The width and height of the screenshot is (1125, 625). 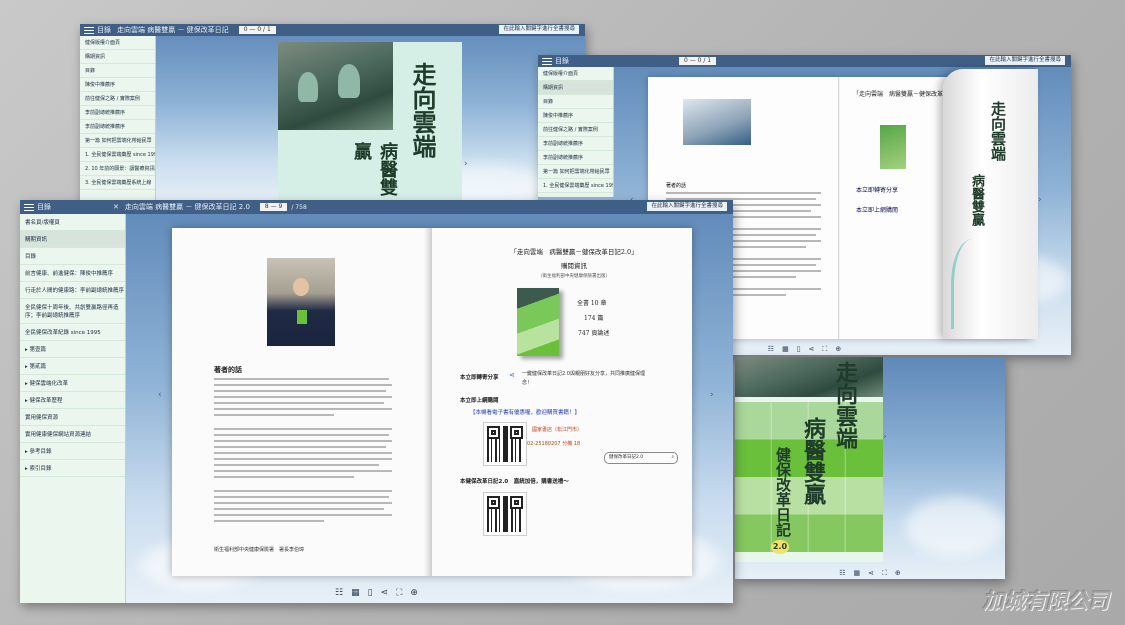 What do you see at coordinates (845, 405) in the screenshot?
I see `cover-title: 走向雲端` at bounding box center [845, 405].